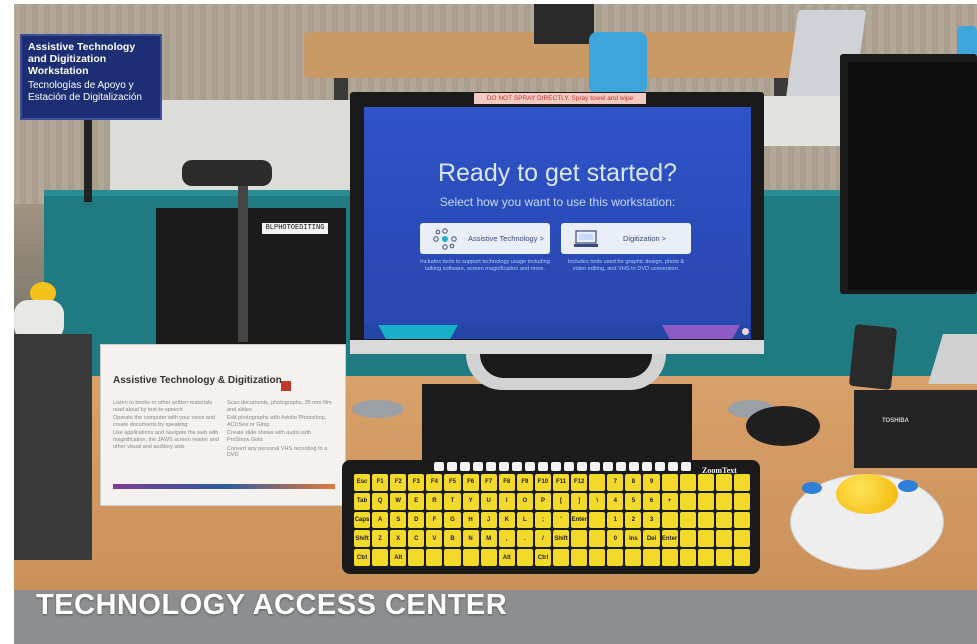 The height and width of the screenshot is (644, 977). Describe the element at coordinates (651, 482) in the screenshot. I see `keyboard-key: 9` at that location.